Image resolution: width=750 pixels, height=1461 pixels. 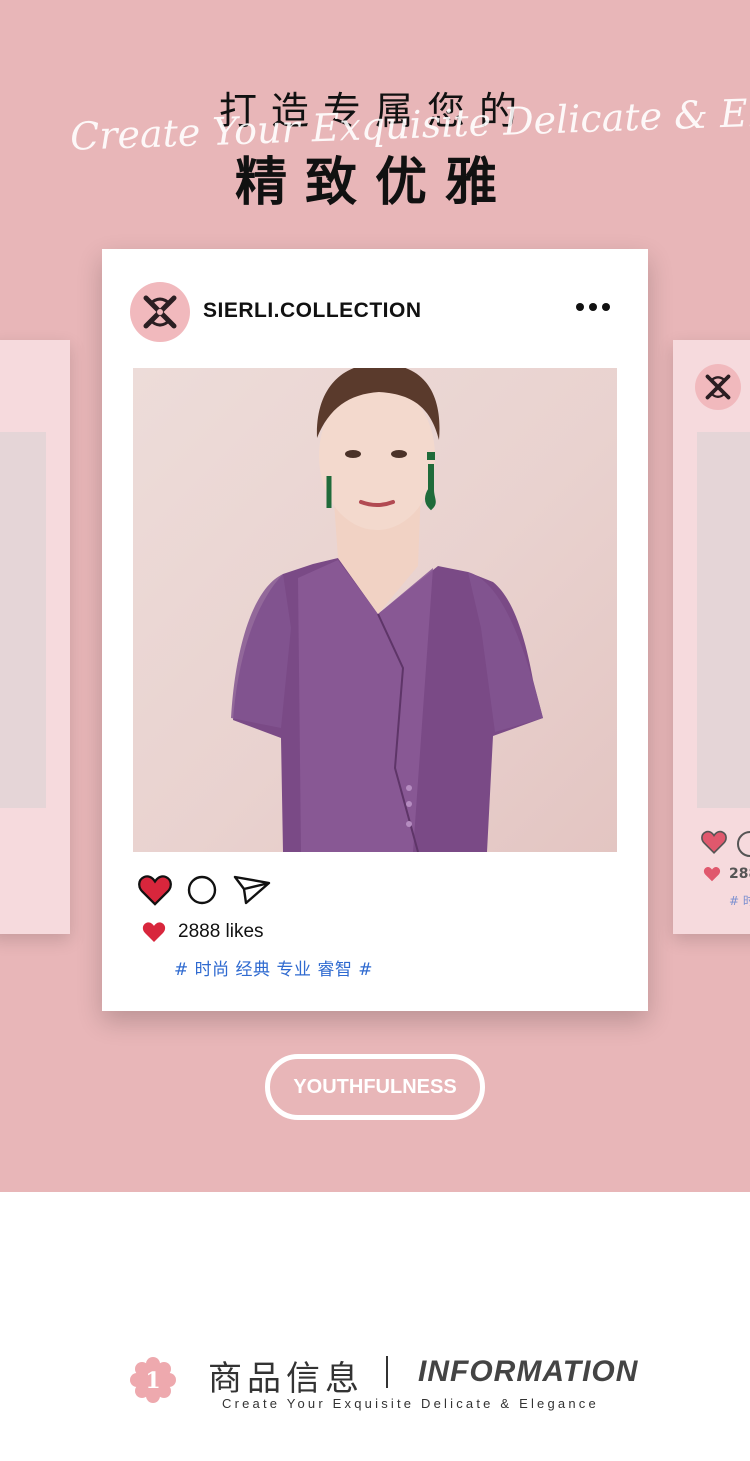 I want to click on section-title-cn: 商品信息, so click(x=286, y=1379).